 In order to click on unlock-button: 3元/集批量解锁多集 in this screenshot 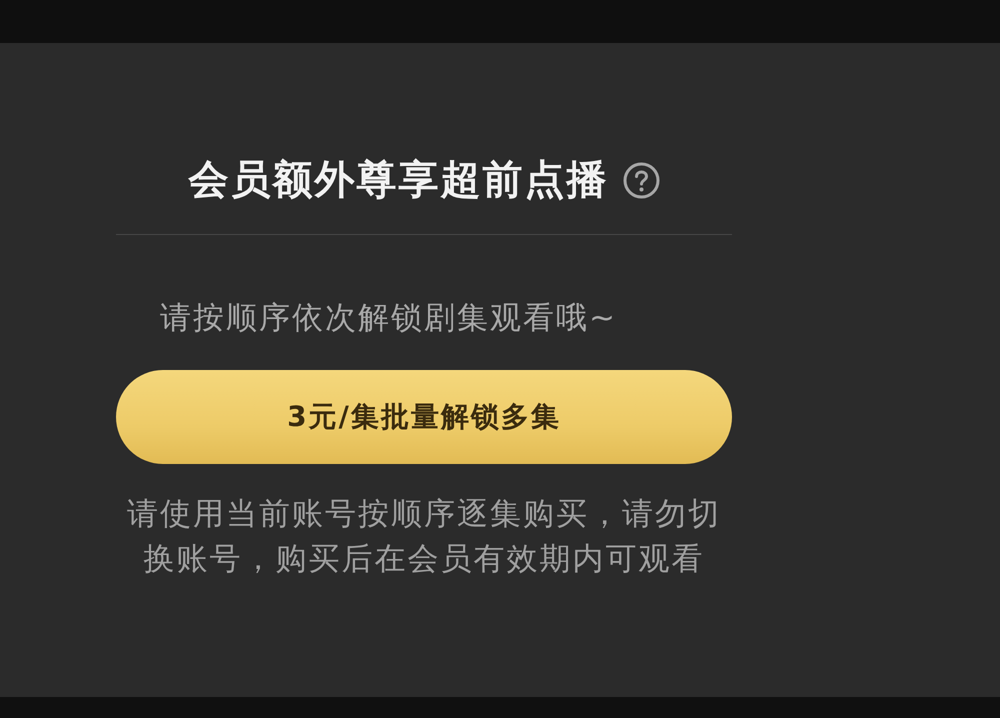, I will do `click(424, 417)`.